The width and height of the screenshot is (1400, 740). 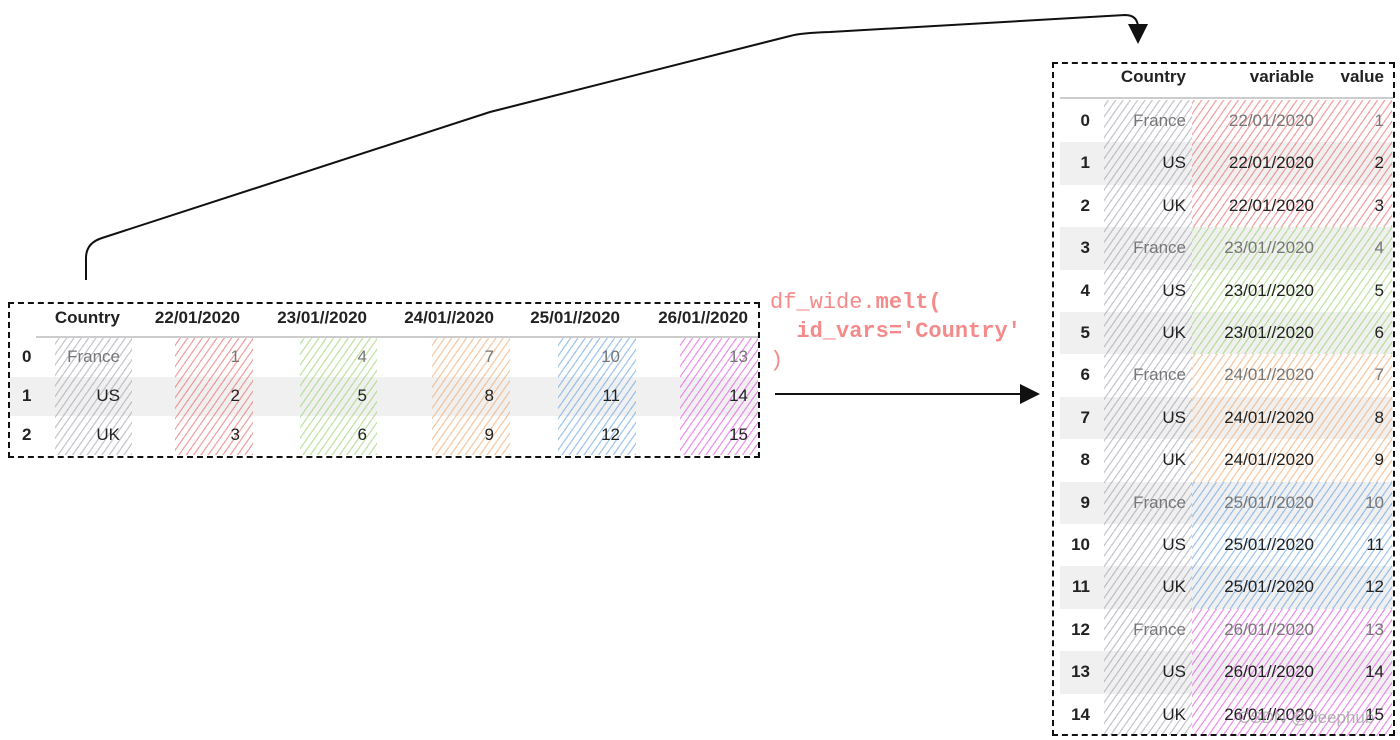 I want to click on code-close: ), so click(x=777, y=360).